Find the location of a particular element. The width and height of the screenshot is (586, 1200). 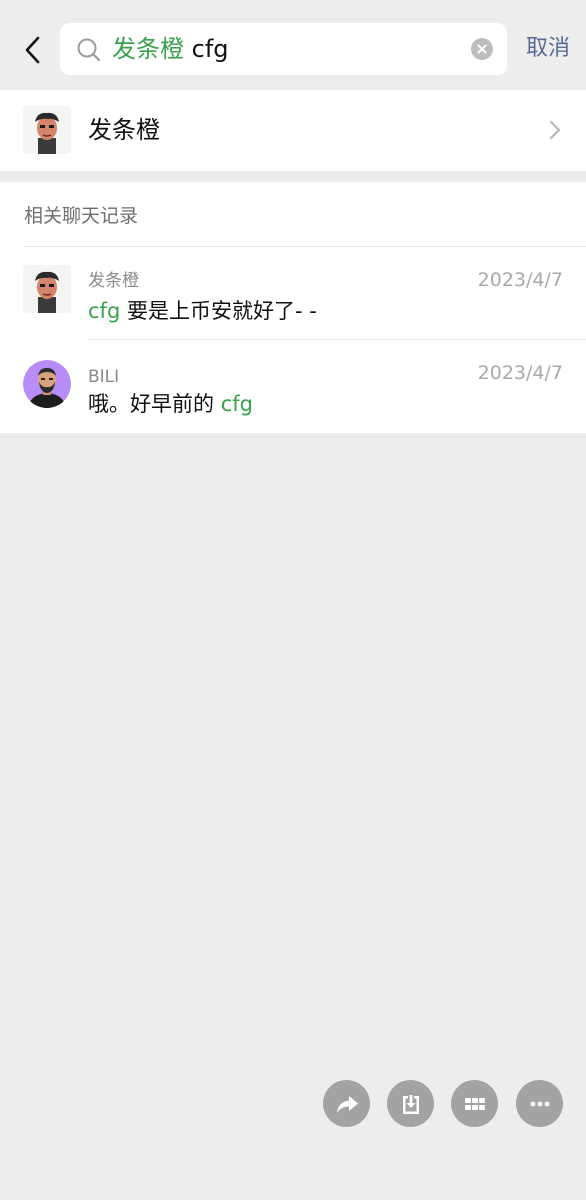

back-button is located at coordinates (36, 50).